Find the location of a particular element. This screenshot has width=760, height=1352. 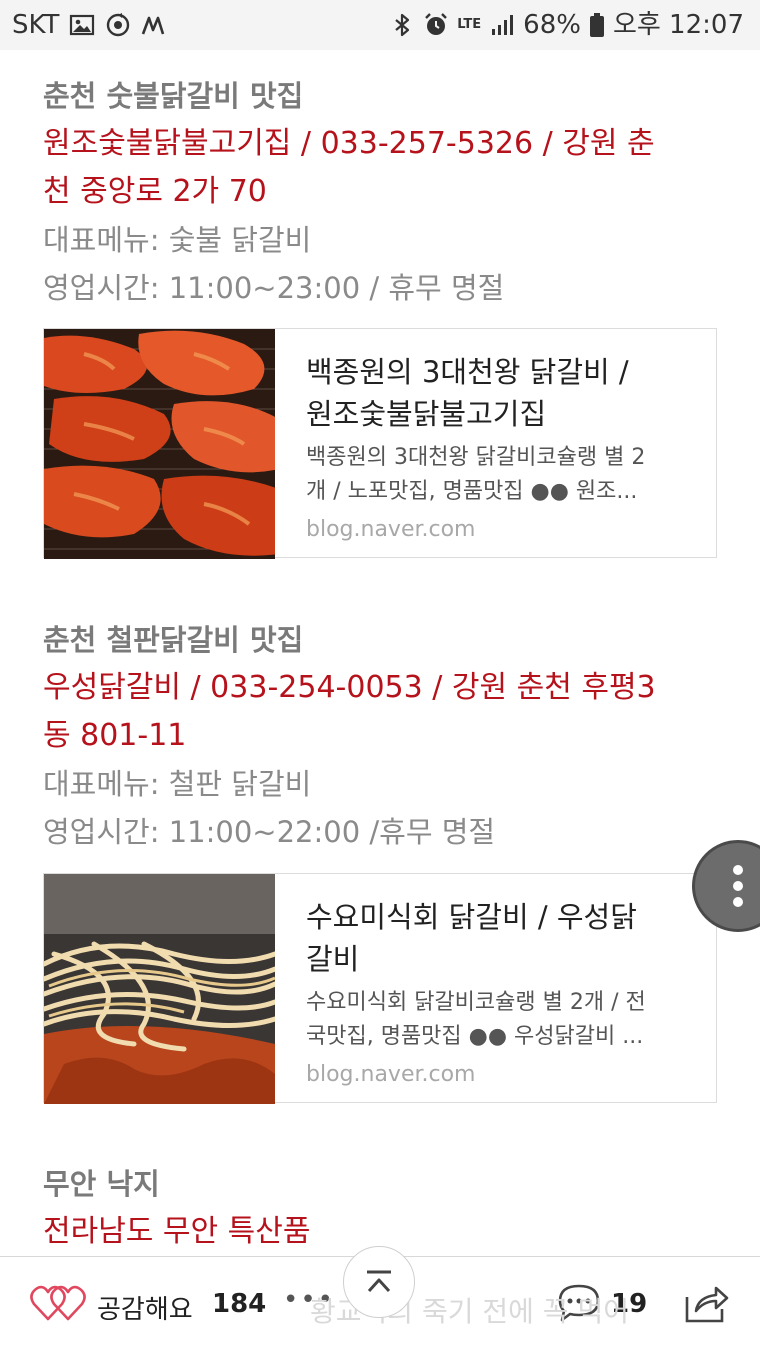

alarm-icon is located at coordinates (436, 24).